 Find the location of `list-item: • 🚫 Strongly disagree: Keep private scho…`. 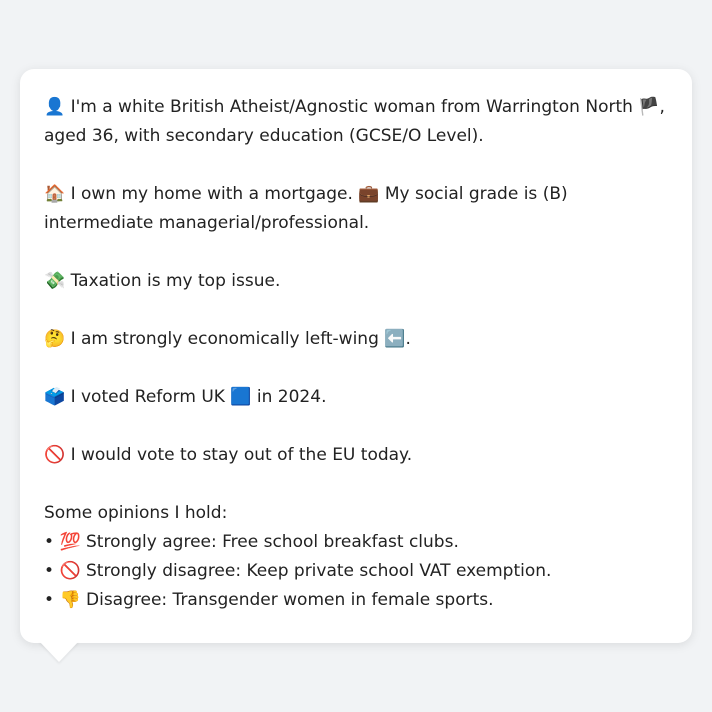

list-item: • 🚫 Strongly disagree: Keep private scho… is located at coordinates (356, 571).